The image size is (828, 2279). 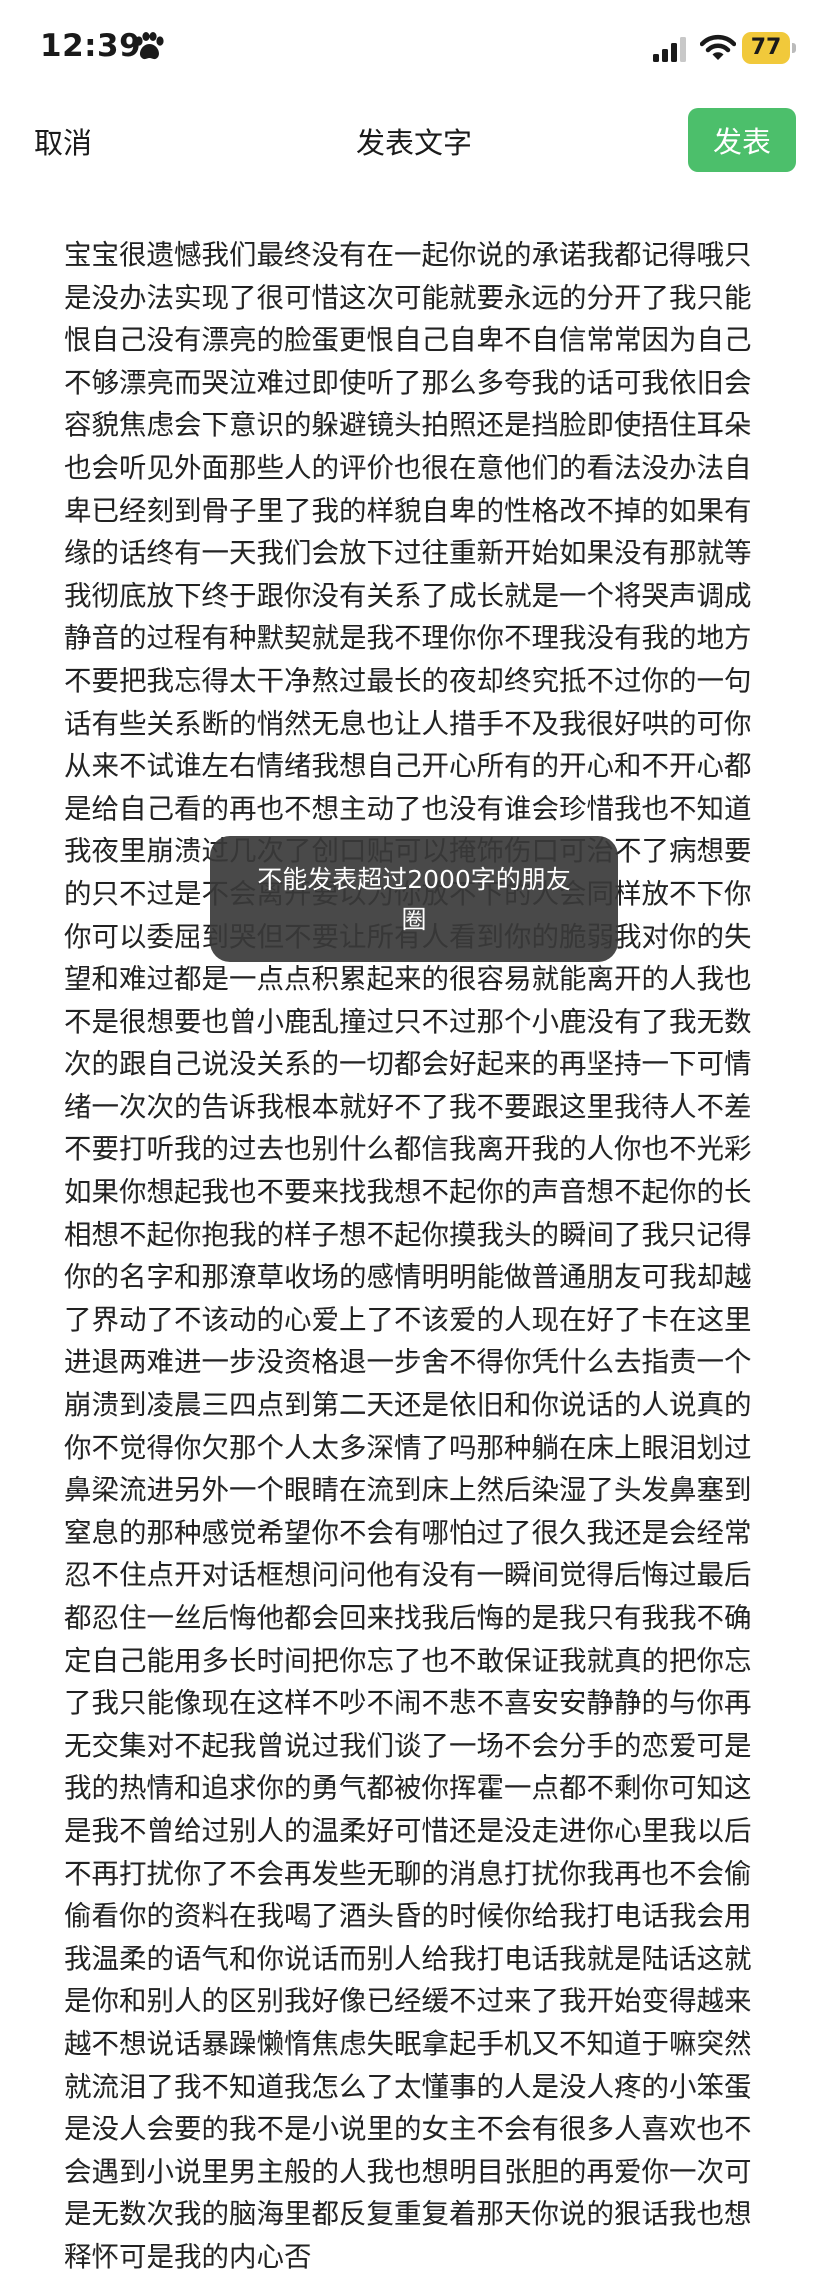 I want to click on nav-bar: 取消 发表文字 发表, so click(x=414, y=140).